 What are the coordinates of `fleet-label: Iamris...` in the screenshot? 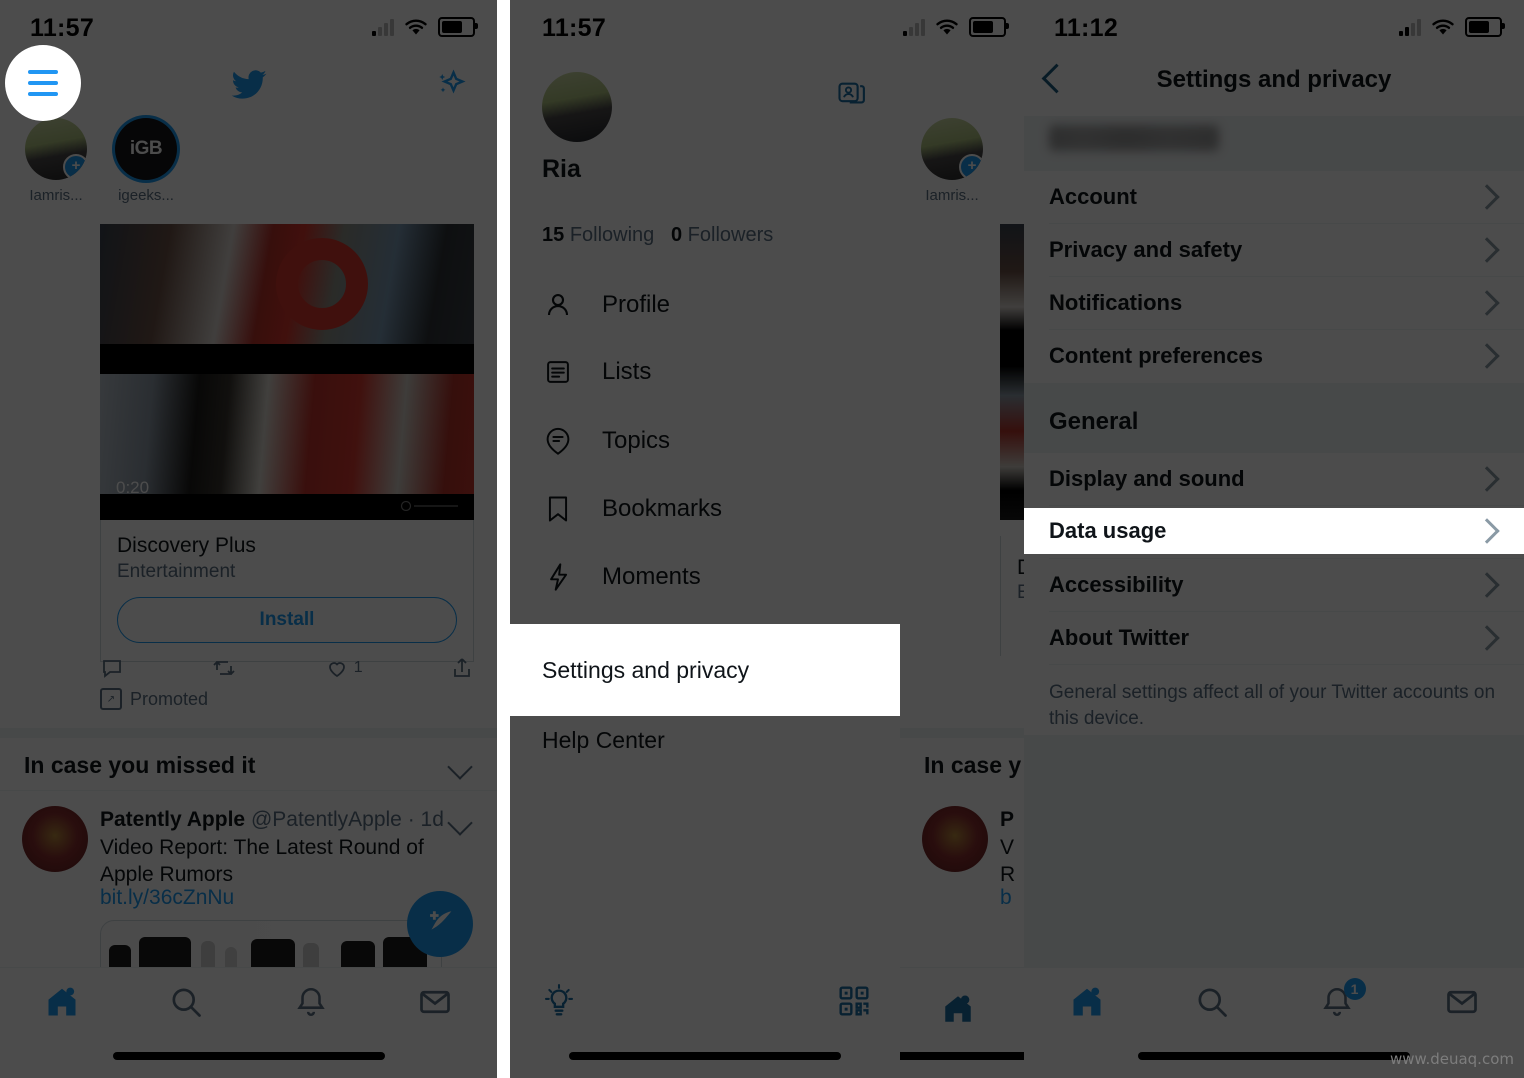 It's located at (56, 195).